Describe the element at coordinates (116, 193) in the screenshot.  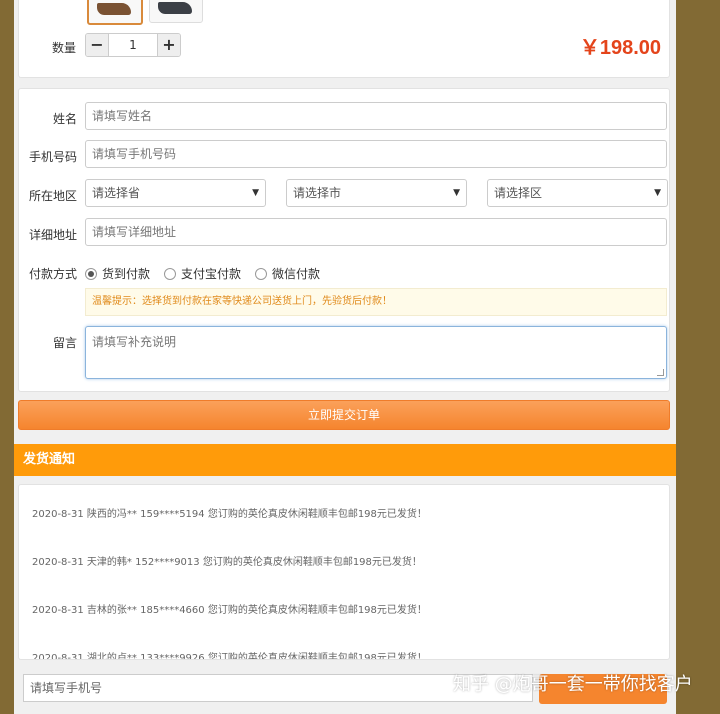
I see `province-select-value: 请选择省` at that location.